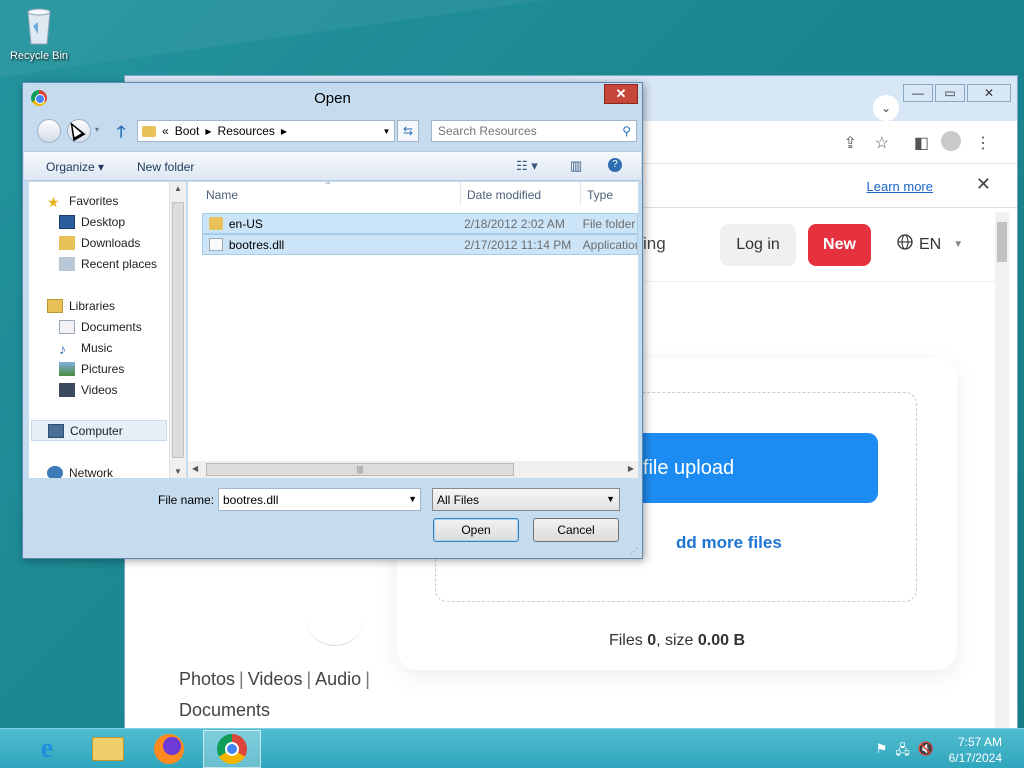 The image size is (1024, 768). I want to click on file-name-input, so click(309, 499).